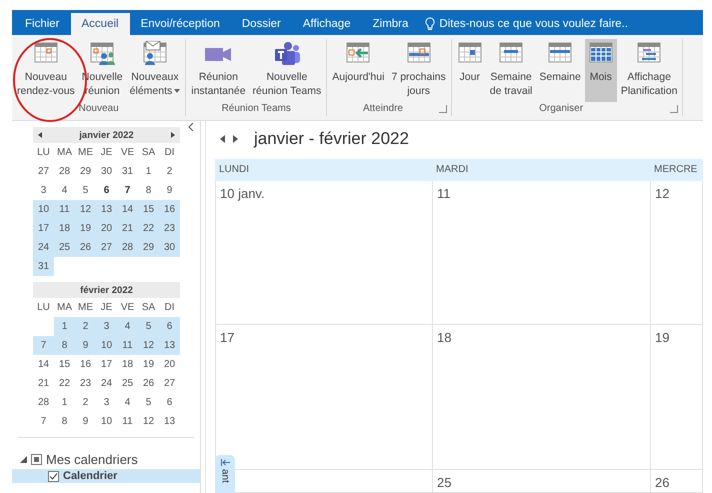 This screenshot has height=493, width=712. Describe the element at coordinates (53, 476) in the screenshot. I see `checkbox` at that location.